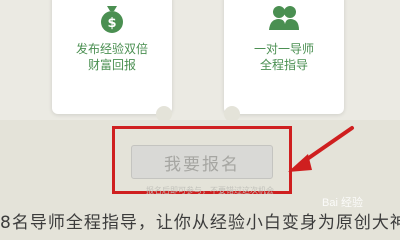  I want to click on cta-highlight-box: 我要报名, so click(202, 160).